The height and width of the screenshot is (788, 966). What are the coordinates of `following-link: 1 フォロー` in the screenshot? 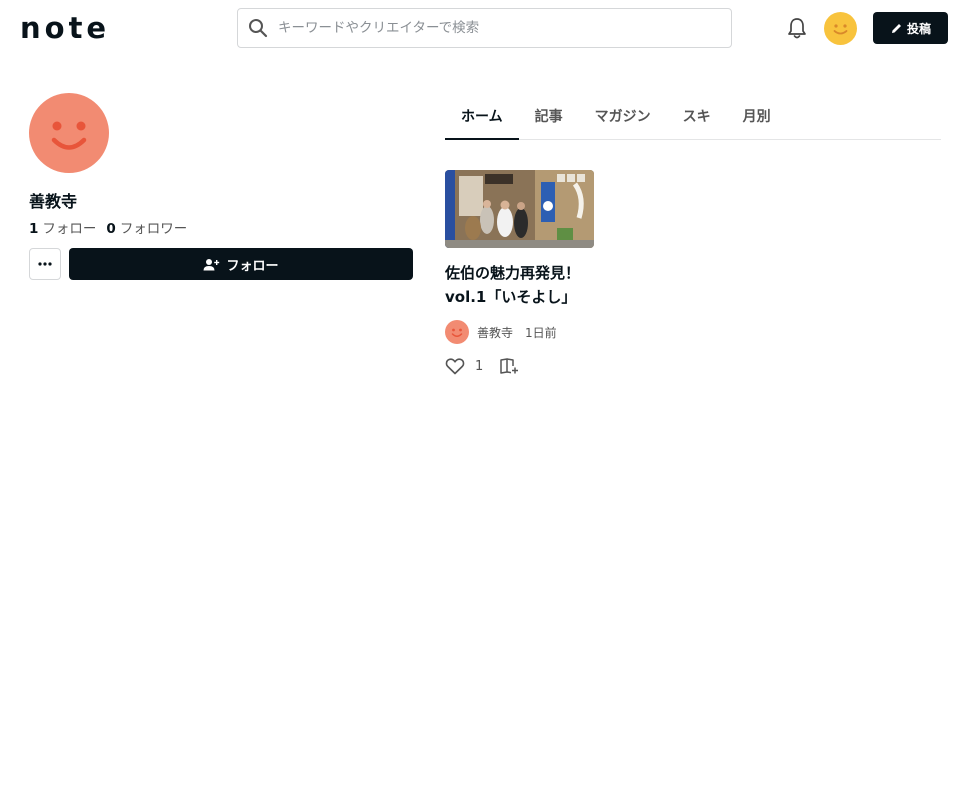 It's located at (62, 229).